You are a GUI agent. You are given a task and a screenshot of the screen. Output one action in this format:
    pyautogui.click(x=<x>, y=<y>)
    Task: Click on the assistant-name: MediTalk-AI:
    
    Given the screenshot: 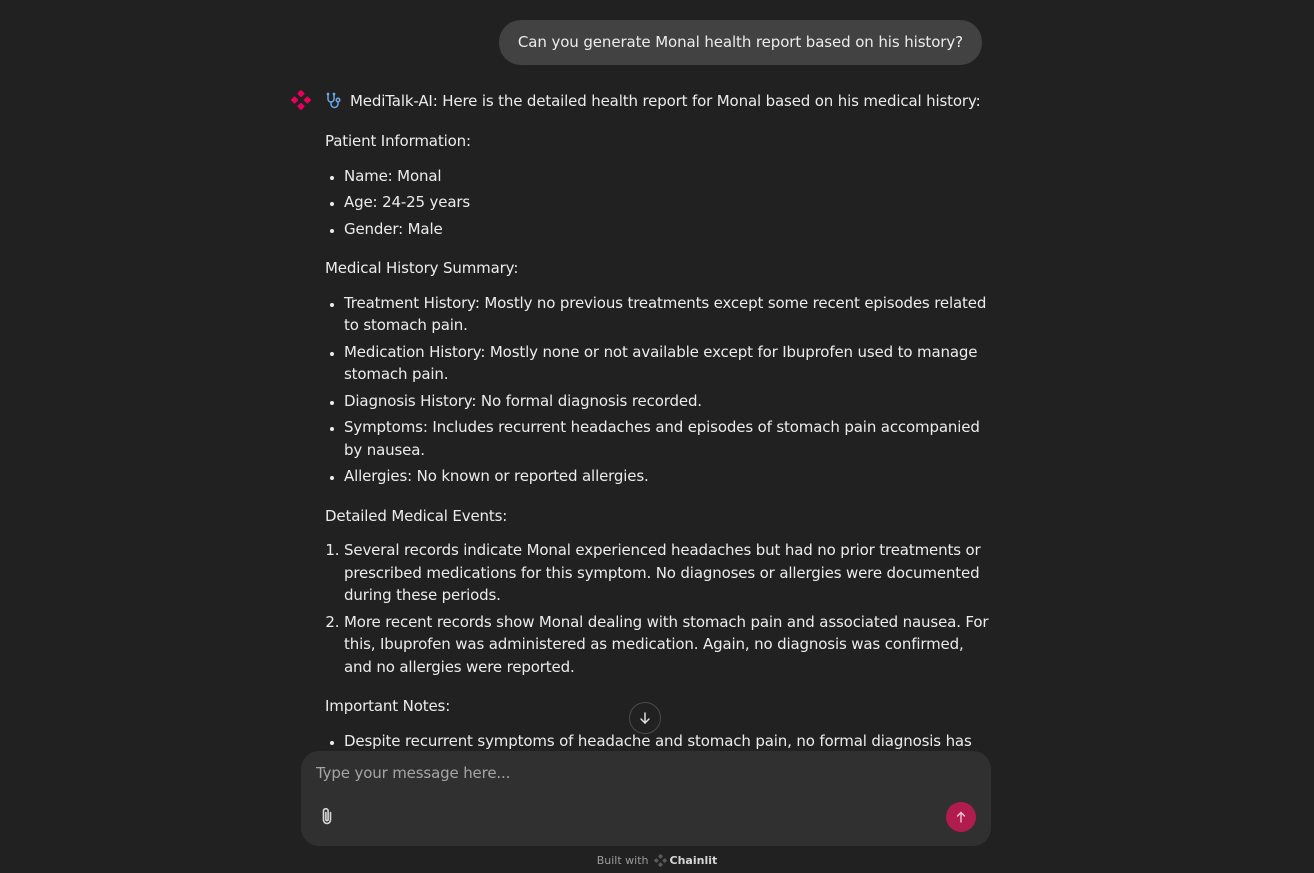 What is the action you would take?
    pyautogui.click(x=394, y=100)
    